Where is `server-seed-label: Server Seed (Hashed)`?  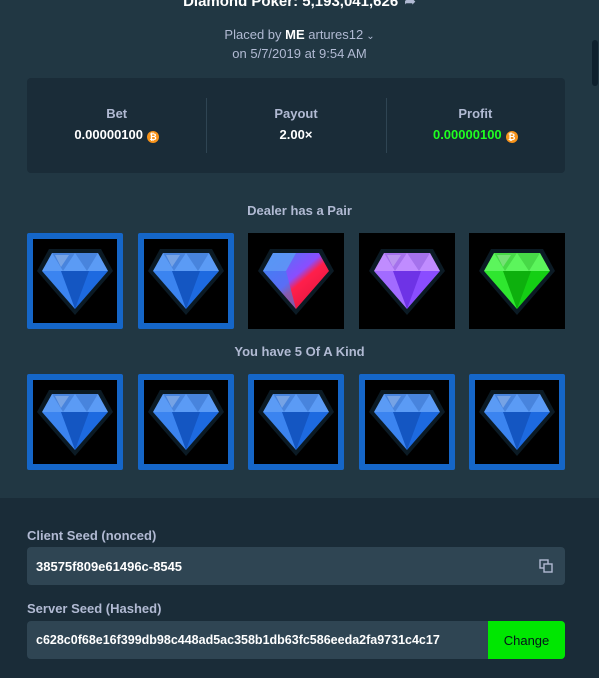 server-seed-label: Server Seed (Hashed) is located at coordinates (94, 608).